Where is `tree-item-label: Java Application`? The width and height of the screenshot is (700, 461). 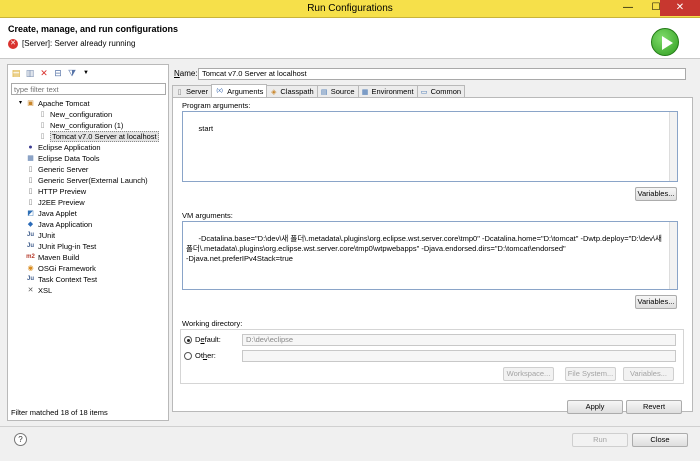 tree-item-label: Java Application is located at coordinates (65, 224).